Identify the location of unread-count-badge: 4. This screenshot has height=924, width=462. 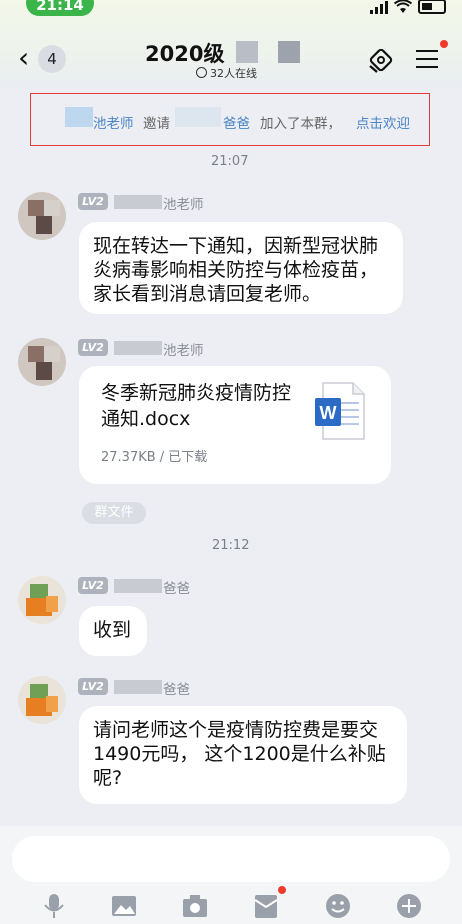
(52, 59).